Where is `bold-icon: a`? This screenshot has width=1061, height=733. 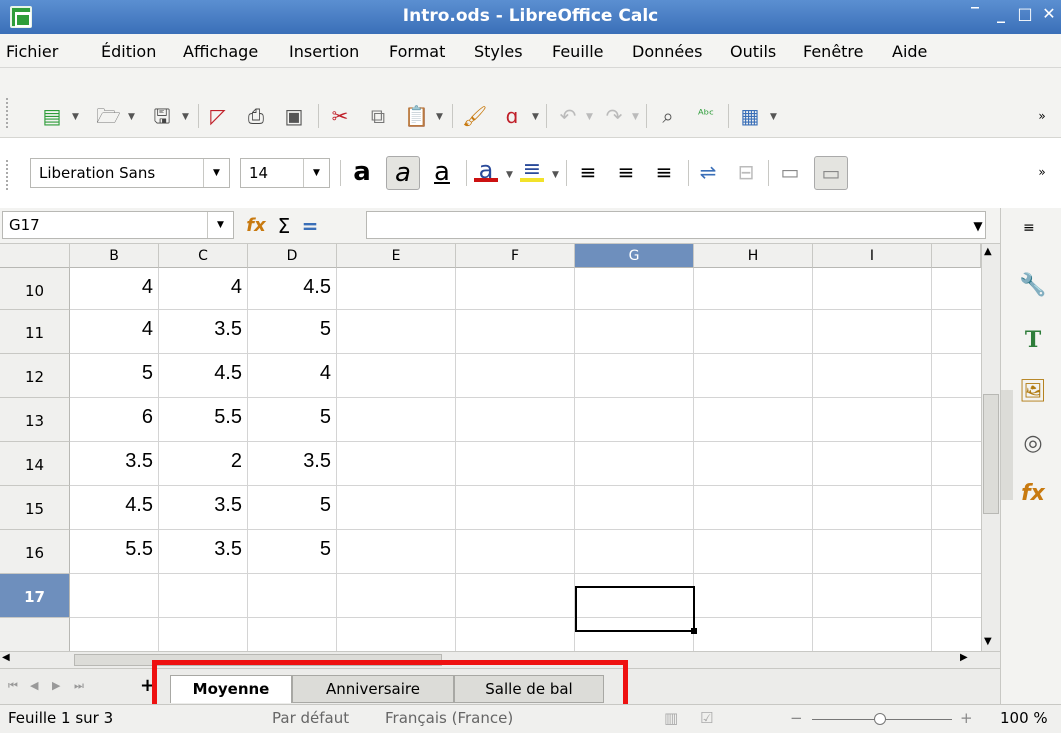
bold-icon: a is located at coordinates (362, 172).